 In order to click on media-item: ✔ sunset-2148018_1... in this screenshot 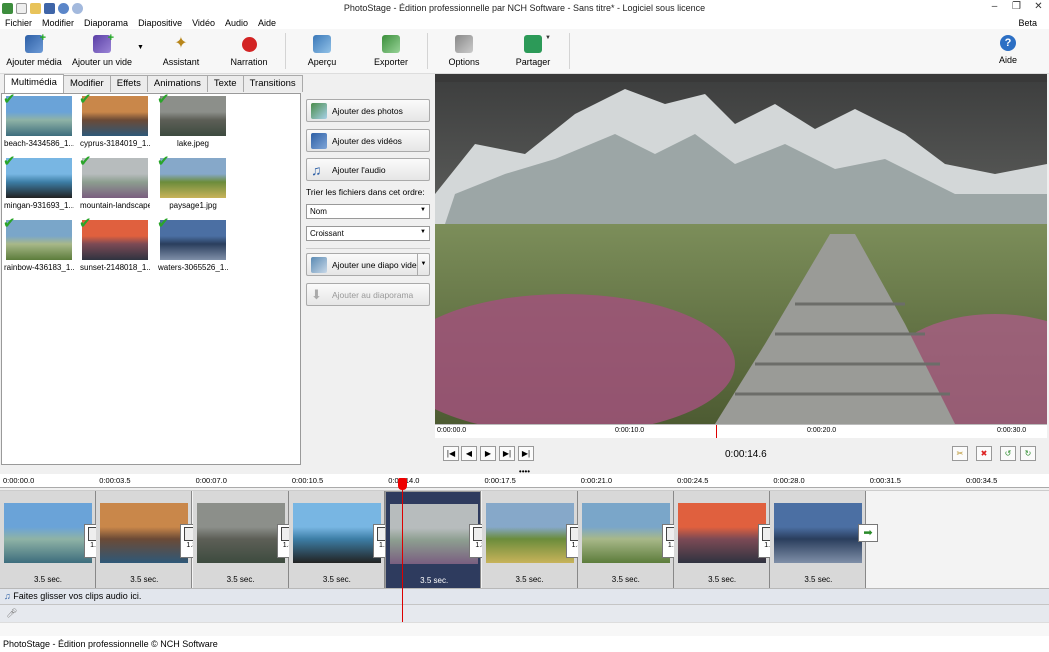, I will do `click(114, 244)`.